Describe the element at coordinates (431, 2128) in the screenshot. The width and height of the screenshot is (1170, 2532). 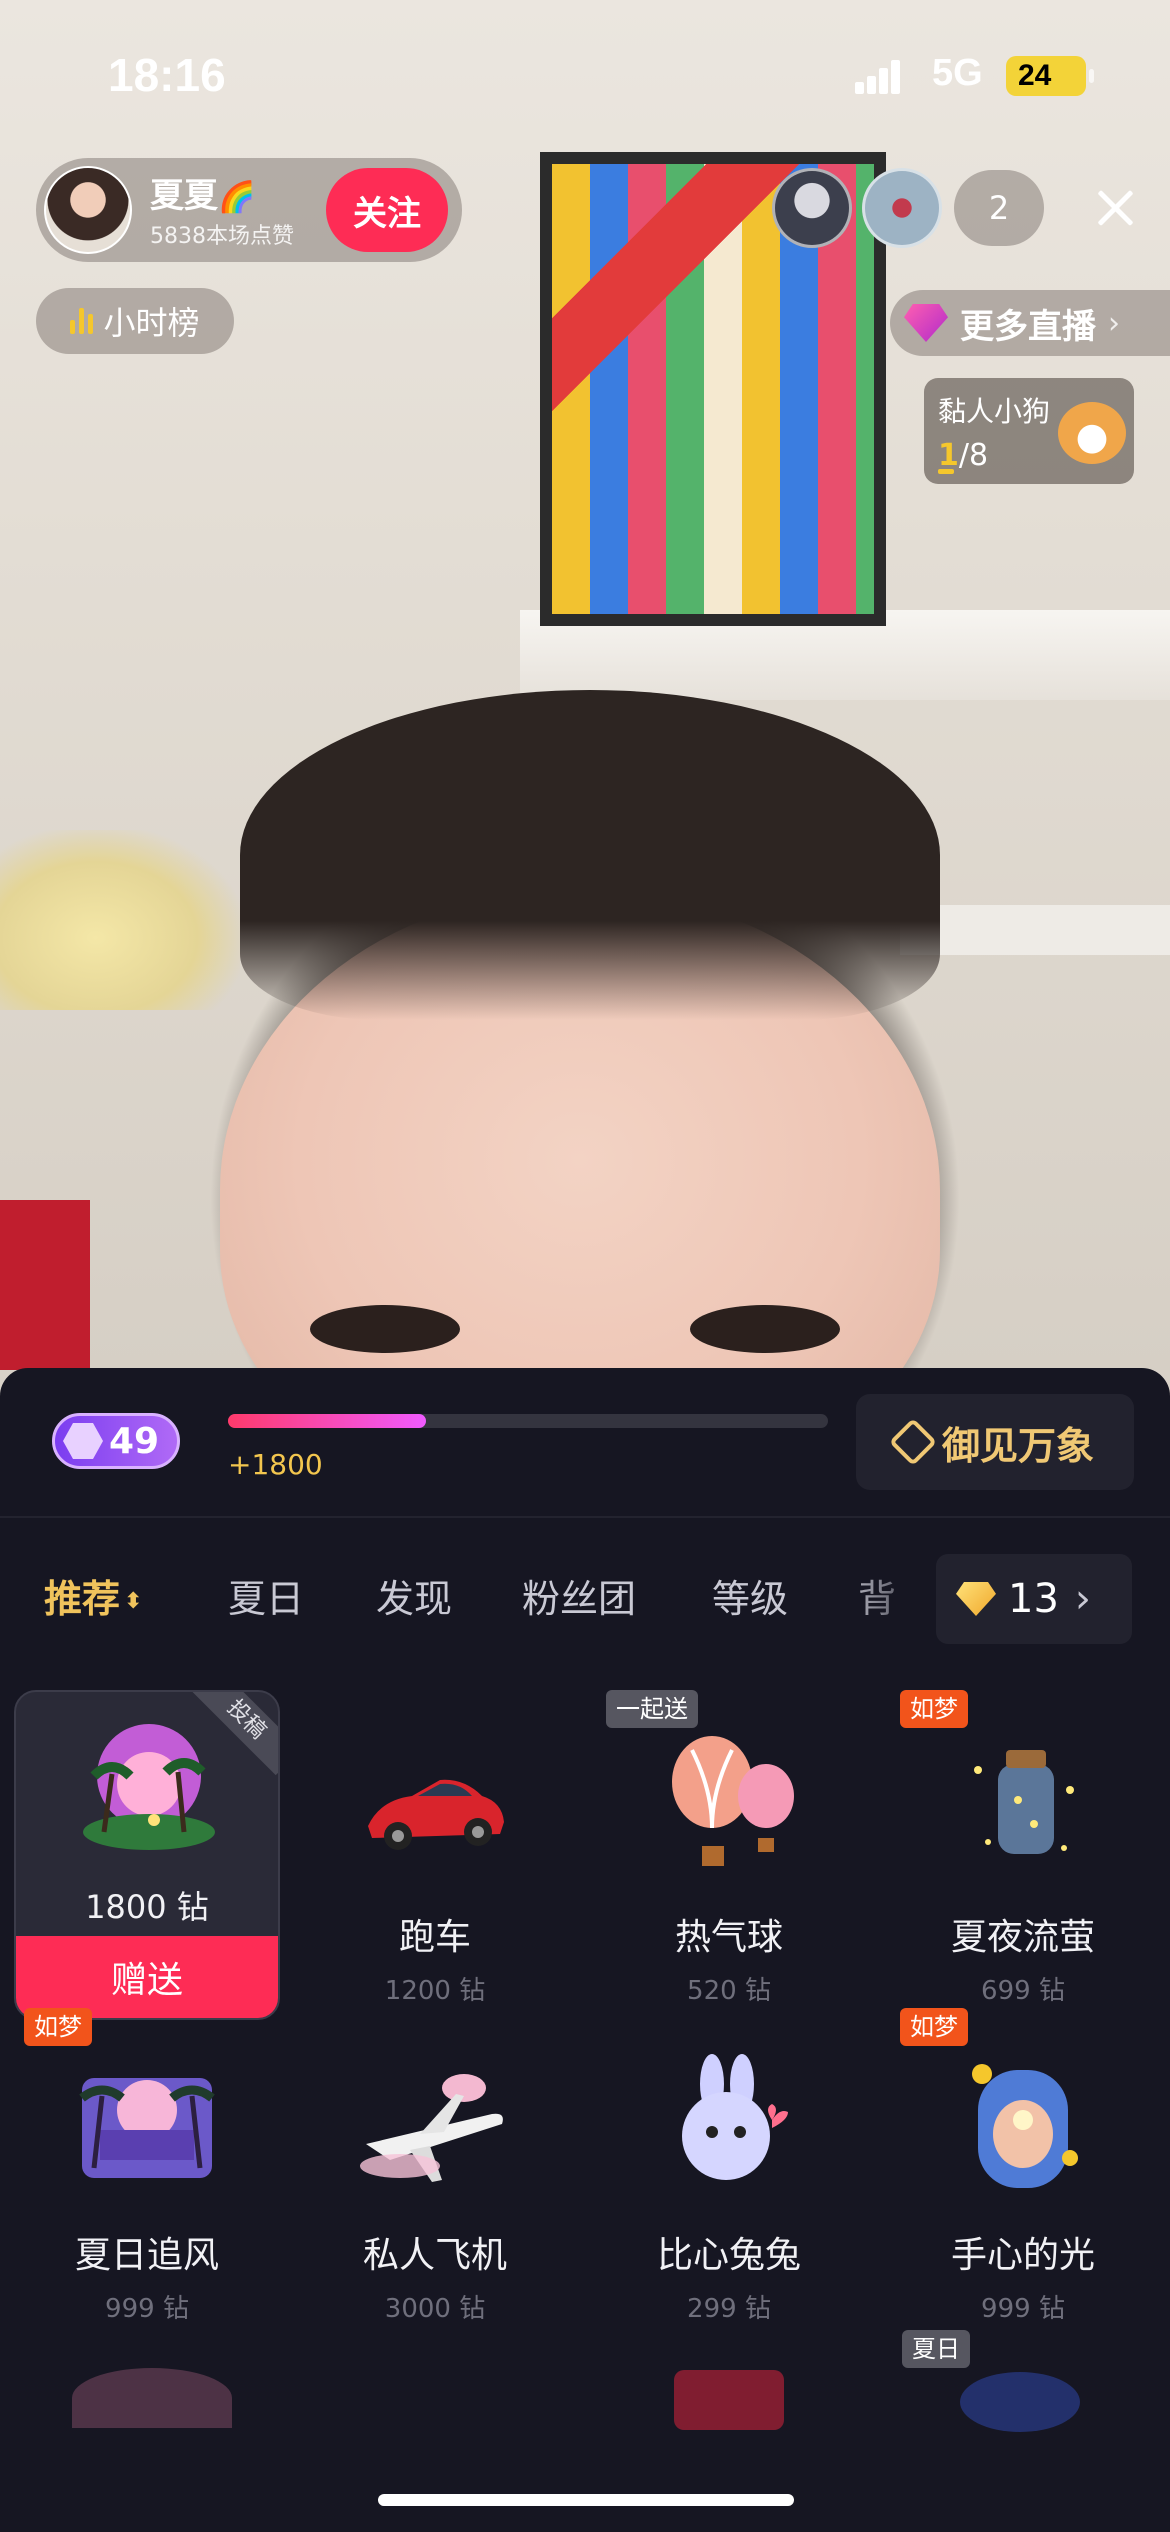
I see `private-jet-icon` at that location.